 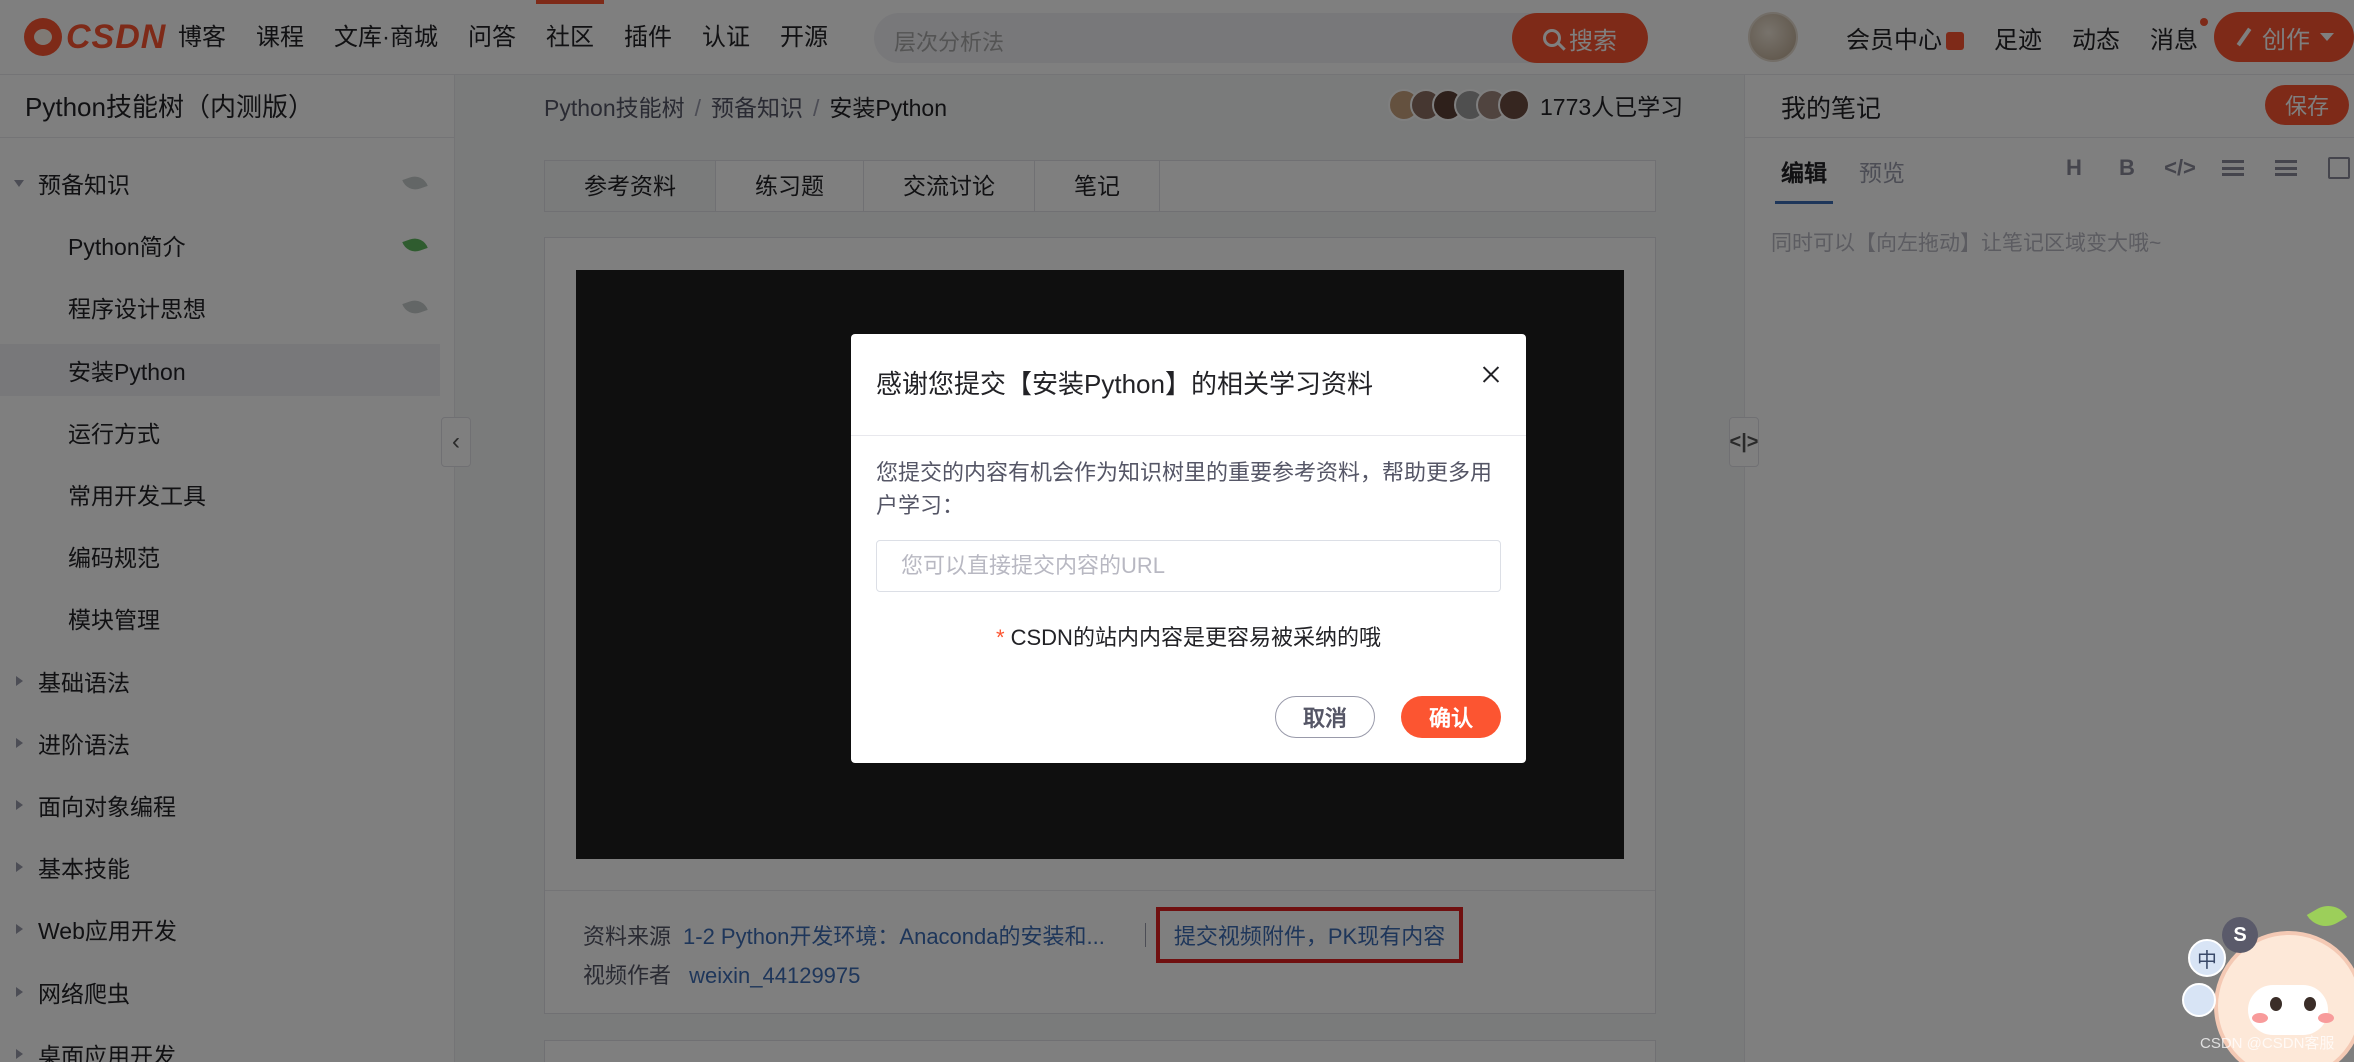 What do you see at coordinates (2267, 1043) in the screenshot?
I see `watermark: CSDN @CSDN客服` at bounding box center [2267, 1043].